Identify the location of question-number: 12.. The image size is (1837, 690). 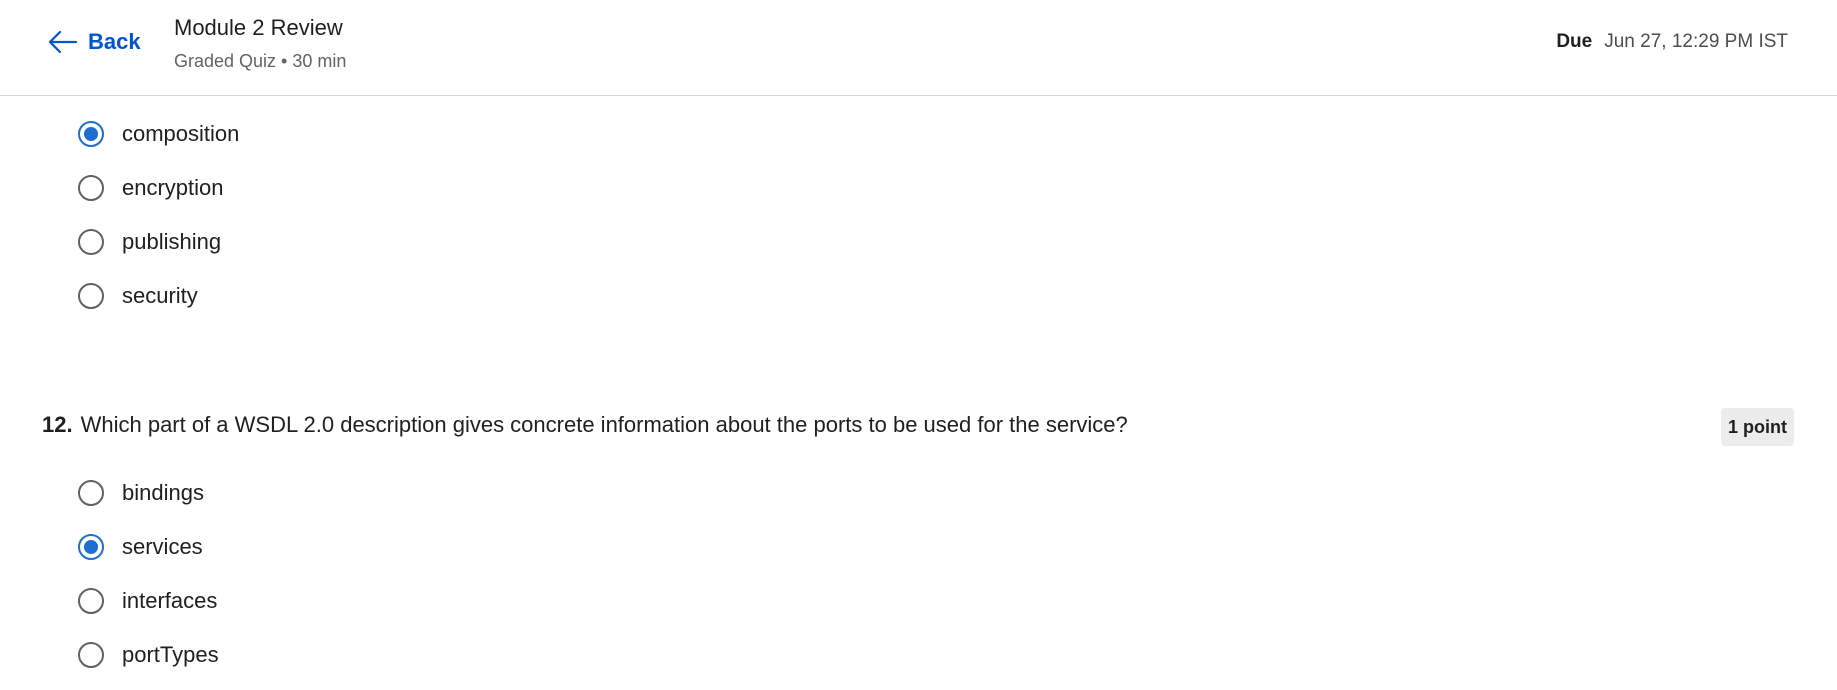
(57, 424).